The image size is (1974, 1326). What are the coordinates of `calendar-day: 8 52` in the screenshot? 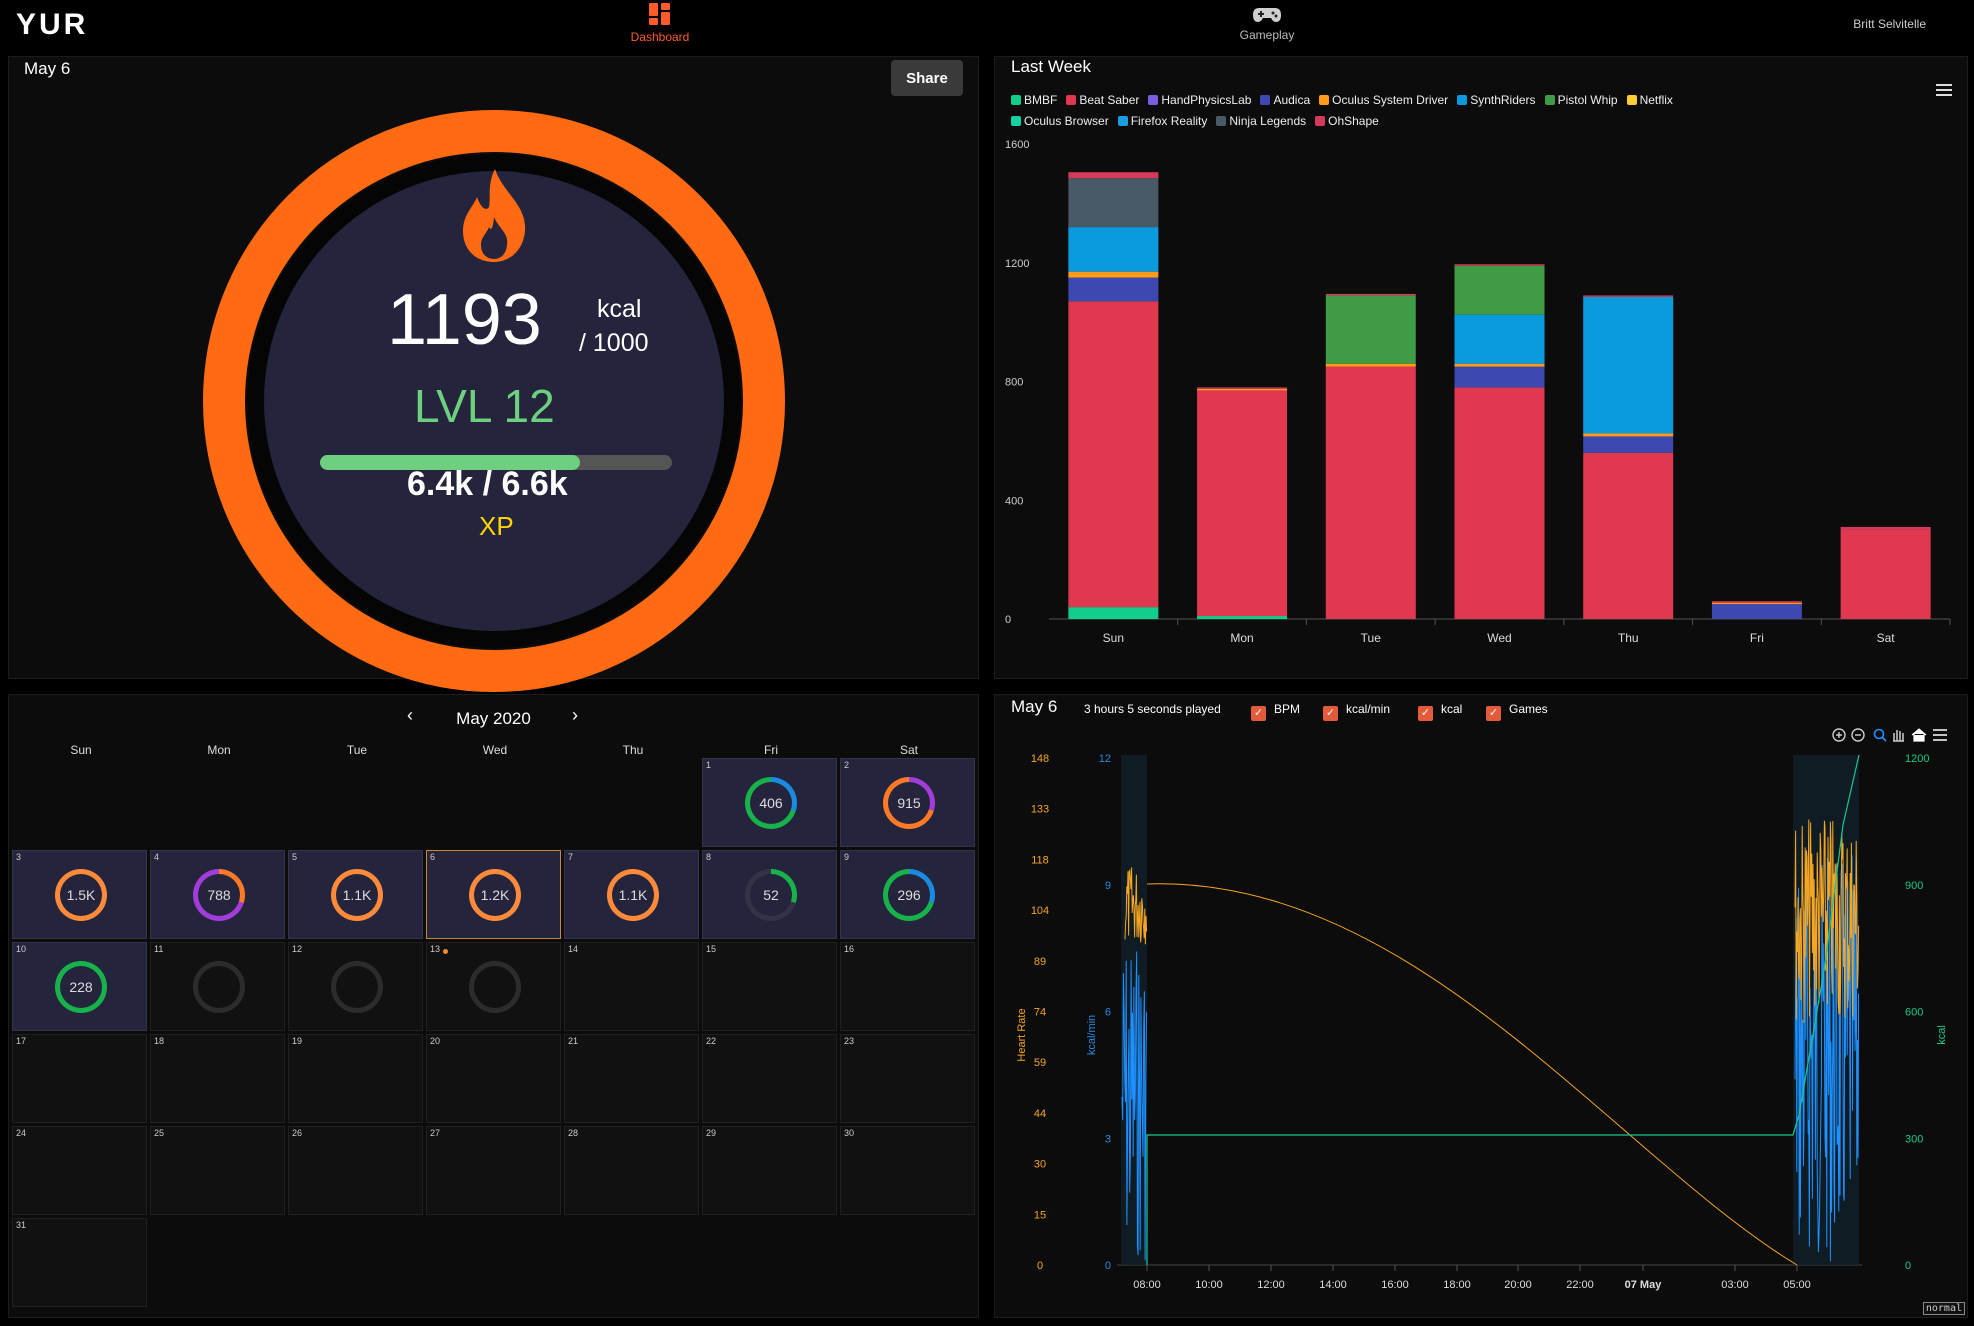 It's located at (769, 894).